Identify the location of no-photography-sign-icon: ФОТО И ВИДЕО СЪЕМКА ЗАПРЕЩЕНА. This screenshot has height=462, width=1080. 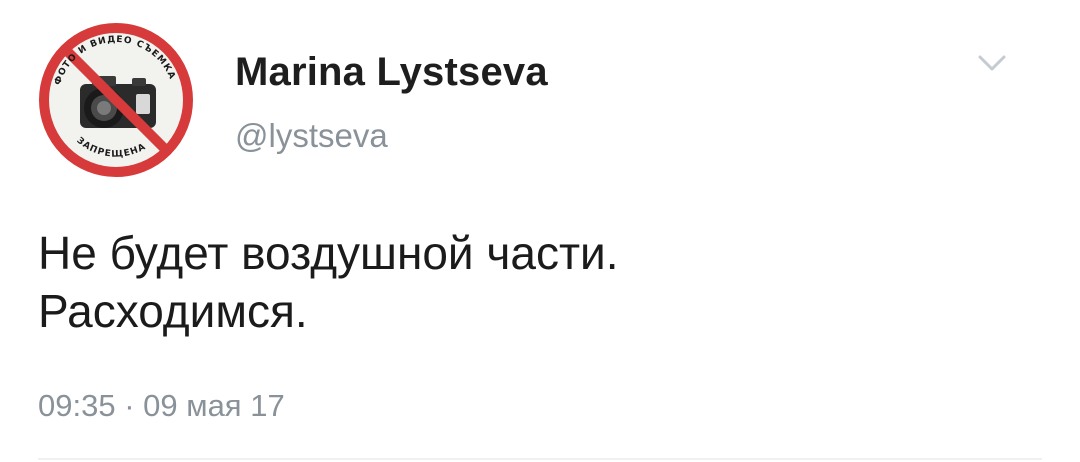
(116, 100).